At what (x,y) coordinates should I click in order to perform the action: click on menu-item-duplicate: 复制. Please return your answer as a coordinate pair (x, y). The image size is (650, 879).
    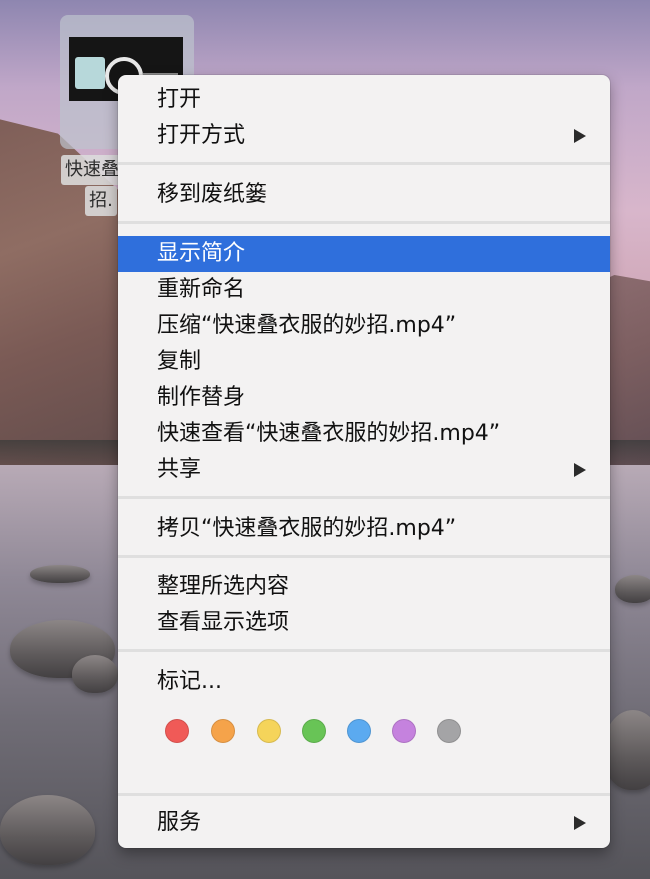
    Looking at the image, I should click on (364, 362).